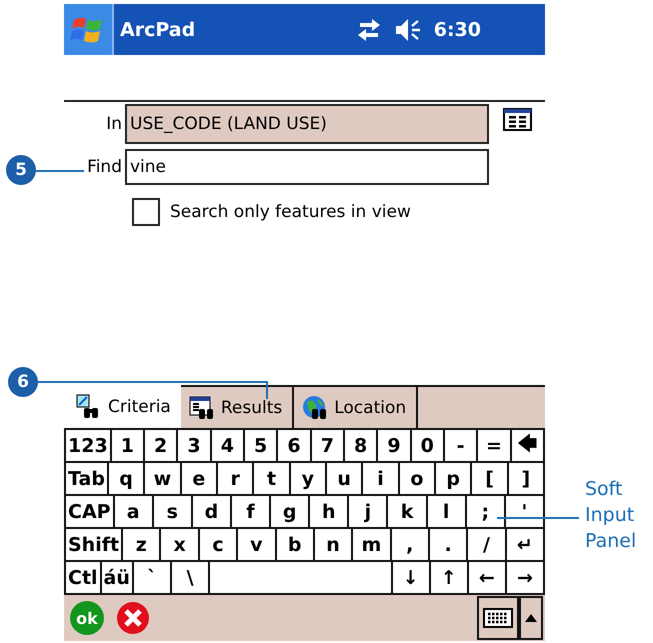 The height and width of the screenshot is (643, 653). Describe the element at coordinates (307, 124) in the screenshot. I see `layer-field-dropdown: USE_CODE (LAND USE)` at that location.